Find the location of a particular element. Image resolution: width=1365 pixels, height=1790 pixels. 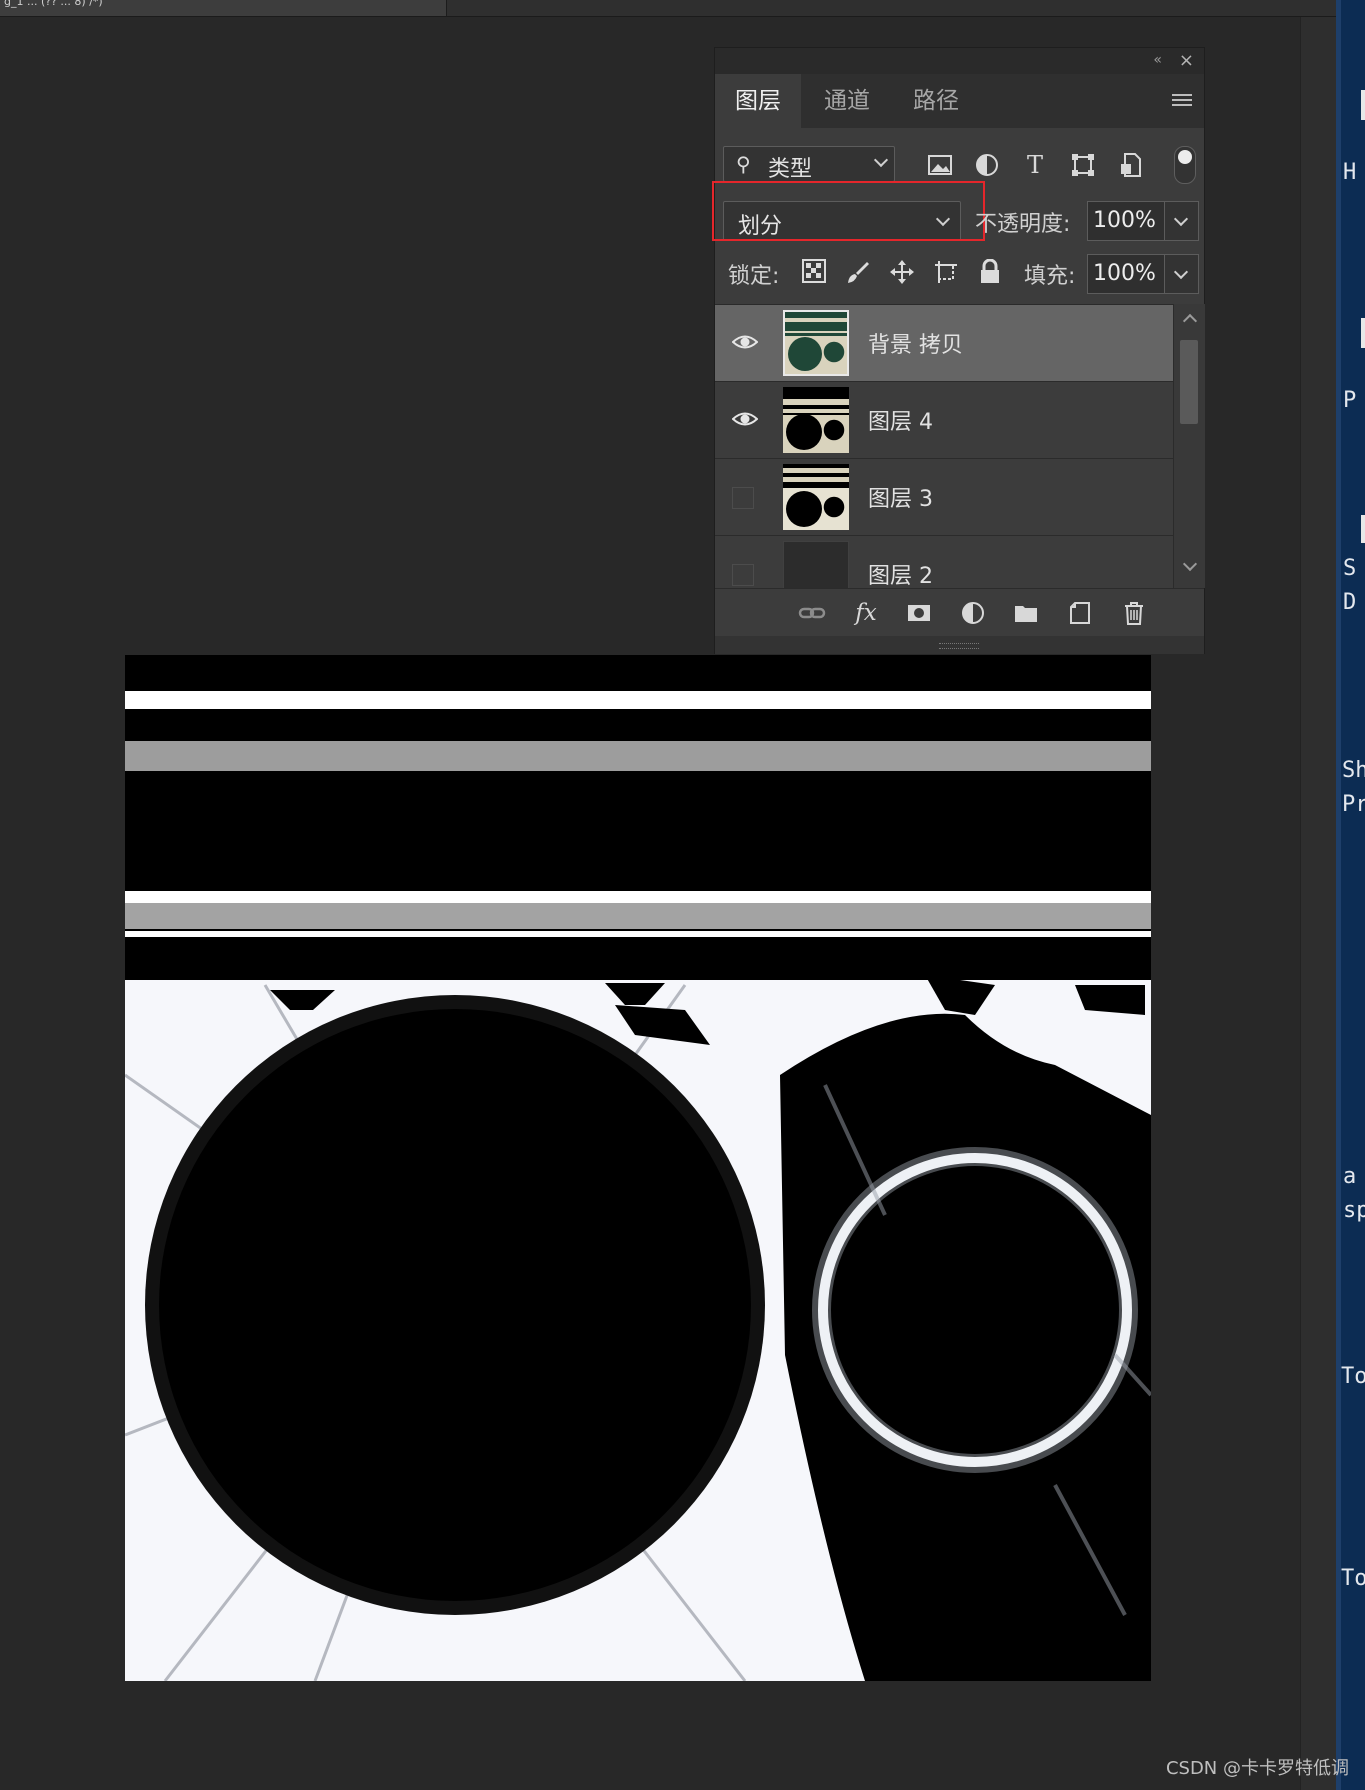

lock-all-icon is located at coordinates (990, 271).